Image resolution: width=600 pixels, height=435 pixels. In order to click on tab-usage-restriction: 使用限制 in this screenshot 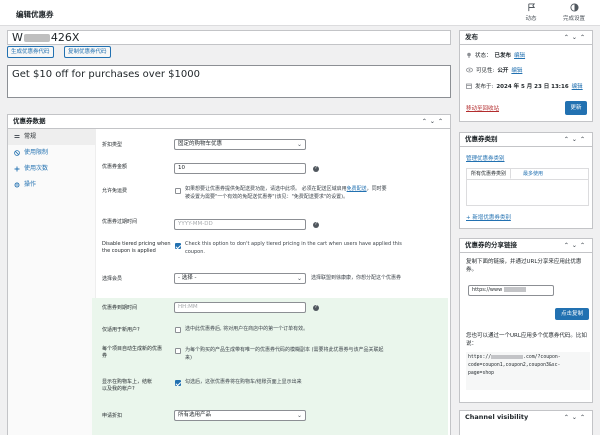, I will do `click(51, 153)`.